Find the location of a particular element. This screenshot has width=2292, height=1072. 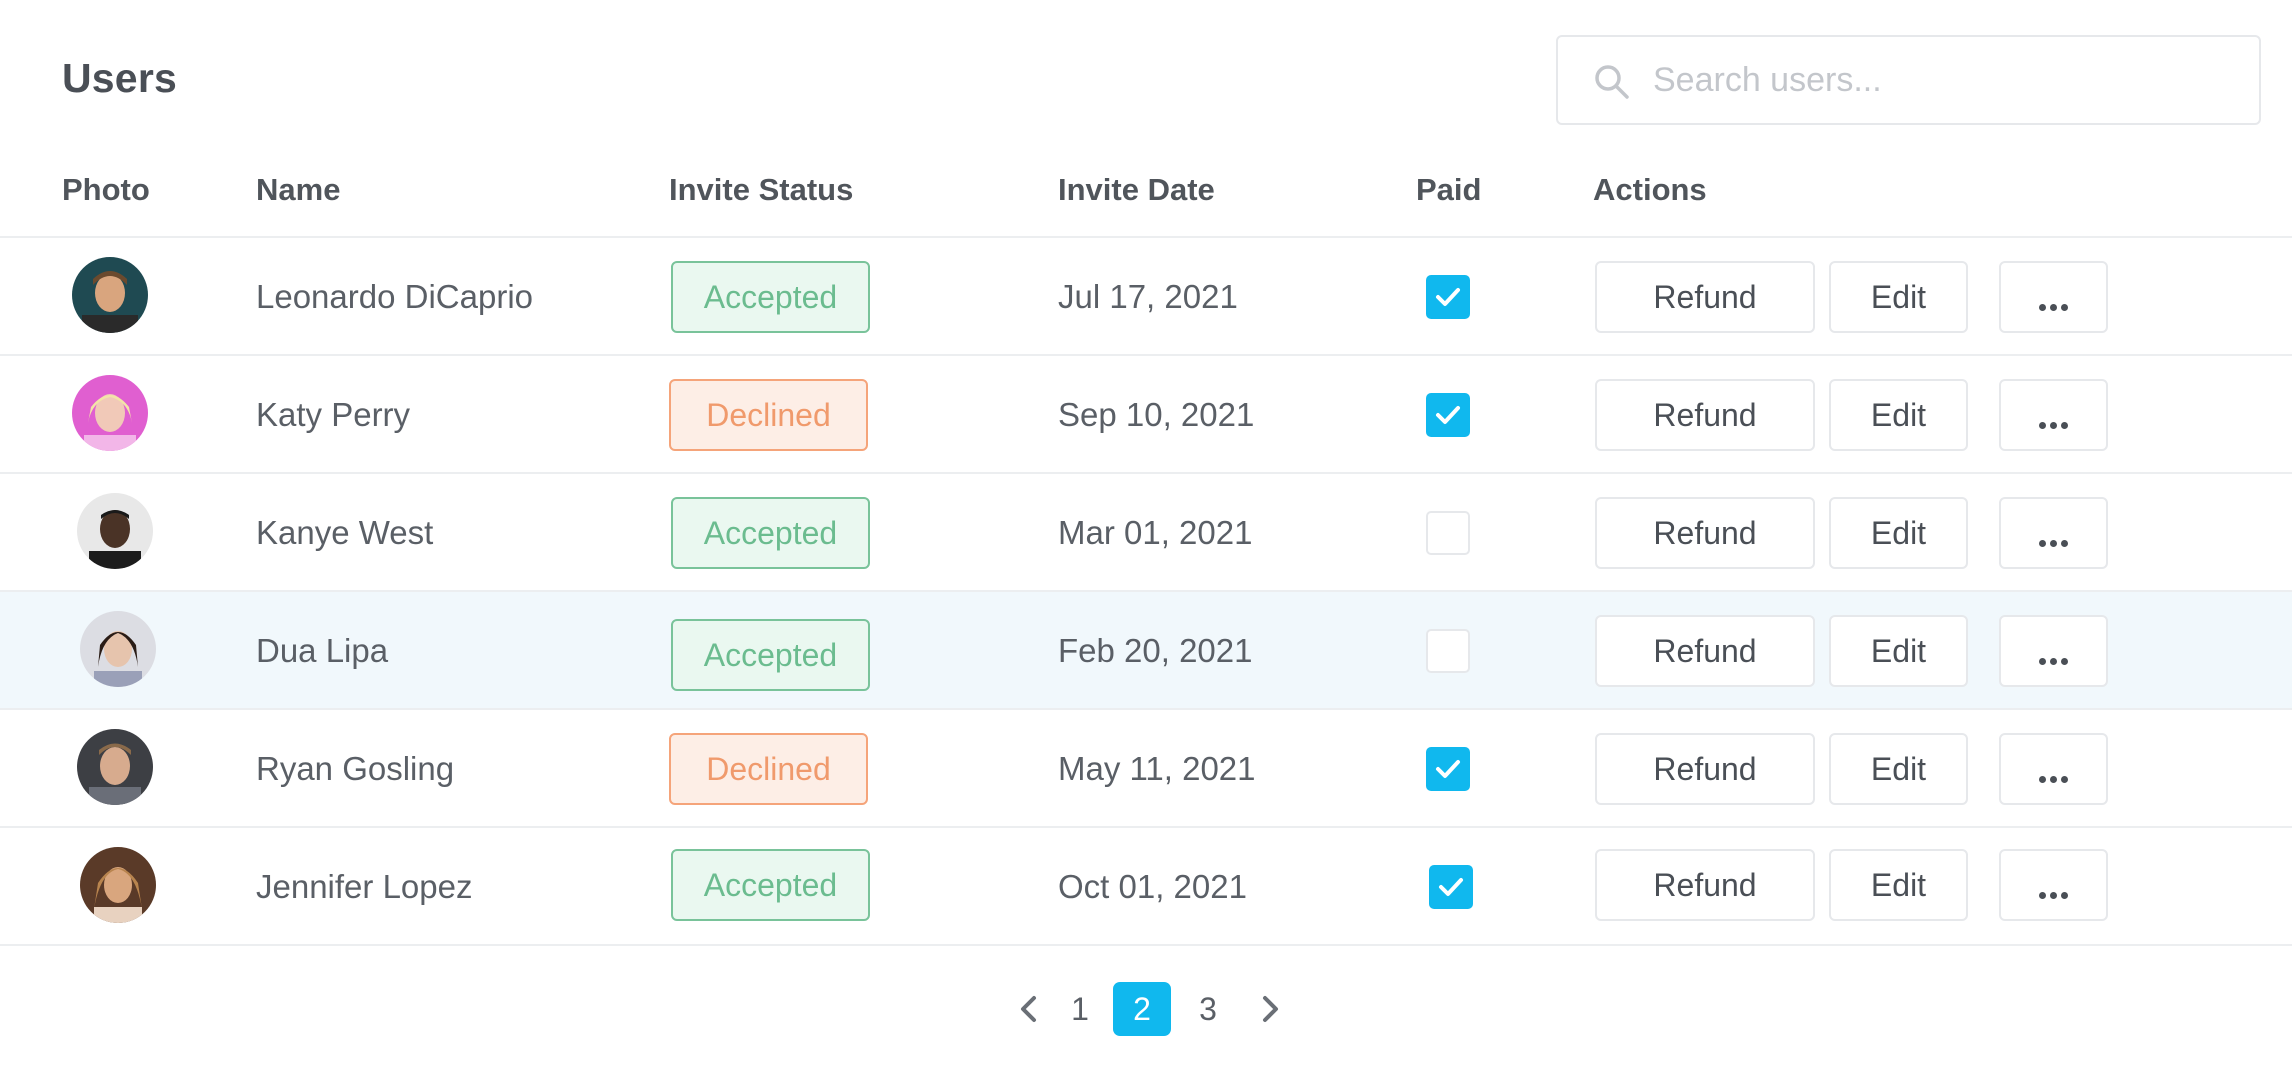

page-title: Users is located at coordinates (119, 78).